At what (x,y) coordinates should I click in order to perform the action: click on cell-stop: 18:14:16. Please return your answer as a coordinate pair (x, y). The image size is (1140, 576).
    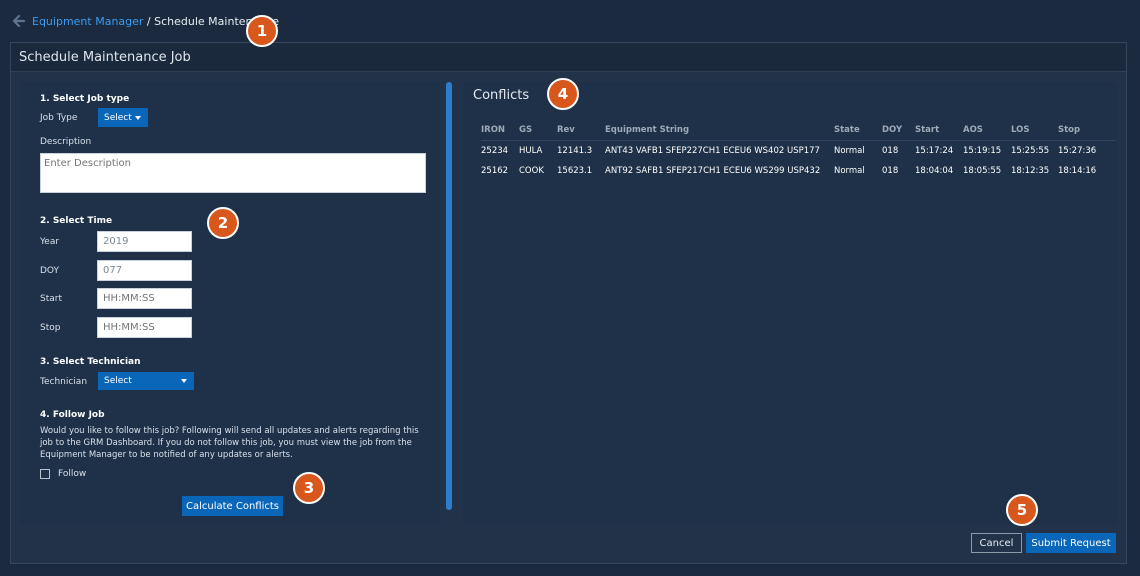
    Looking at the image, I should click on (1077, 171).